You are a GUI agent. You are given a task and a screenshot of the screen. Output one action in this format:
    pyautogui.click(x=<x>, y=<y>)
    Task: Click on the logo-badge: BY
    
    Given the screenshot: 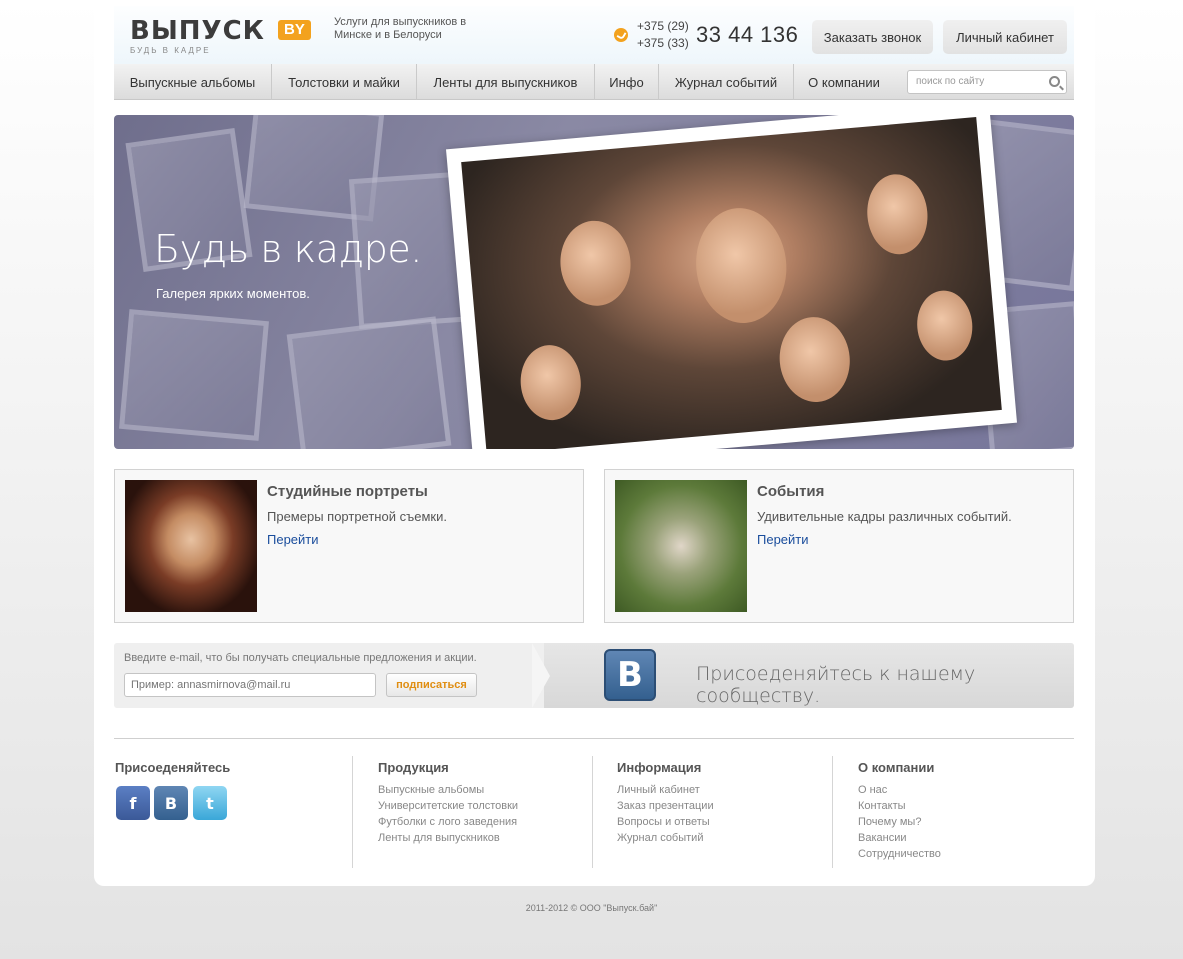 What is the action you would take?
    pyautogui.click(x=294, y=30)
    